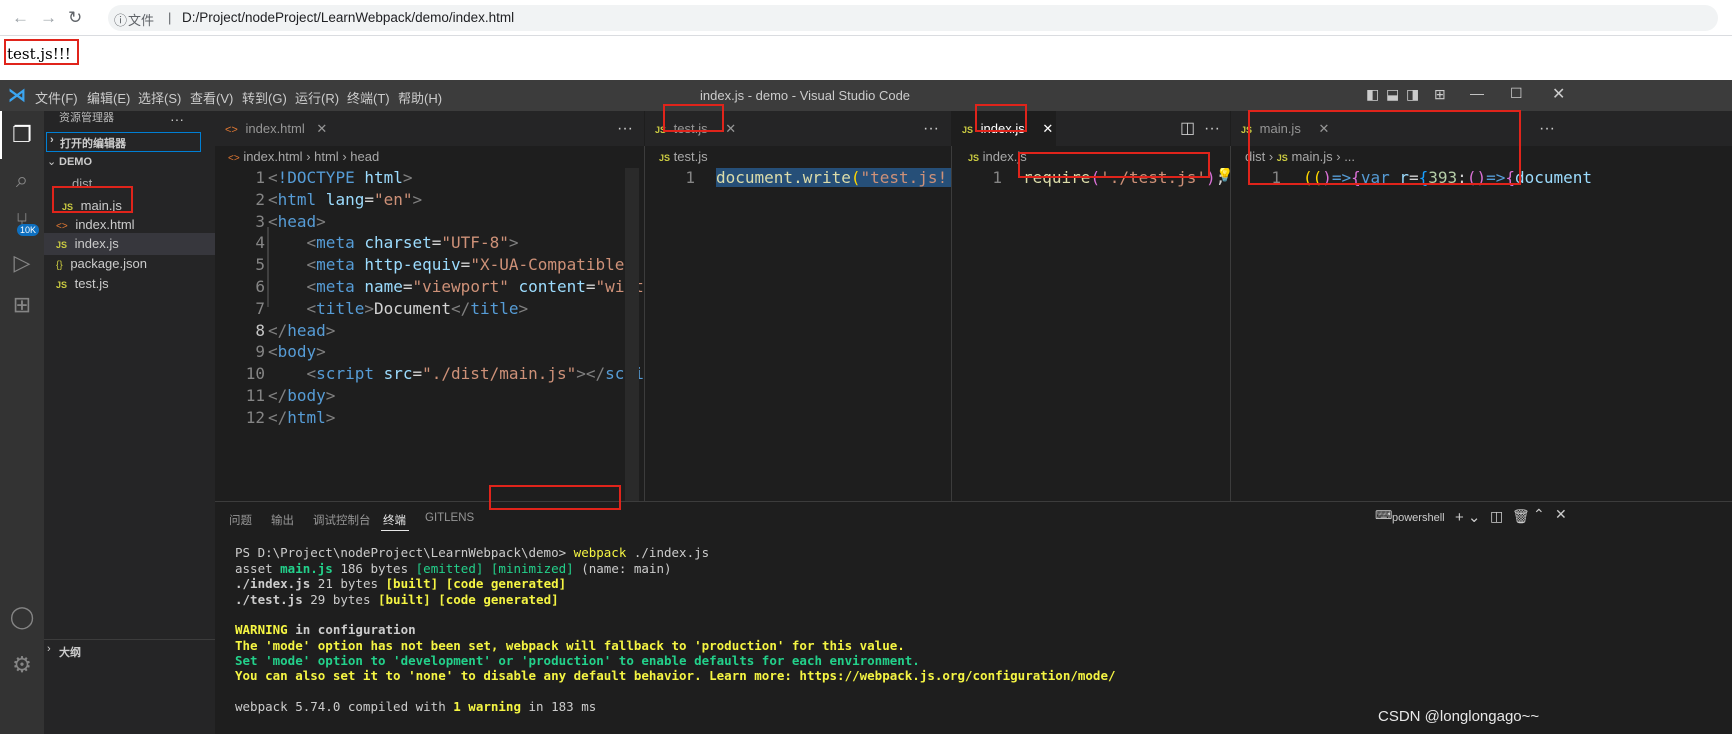  I want to click on tab-output: 输出, so click(282, 520).